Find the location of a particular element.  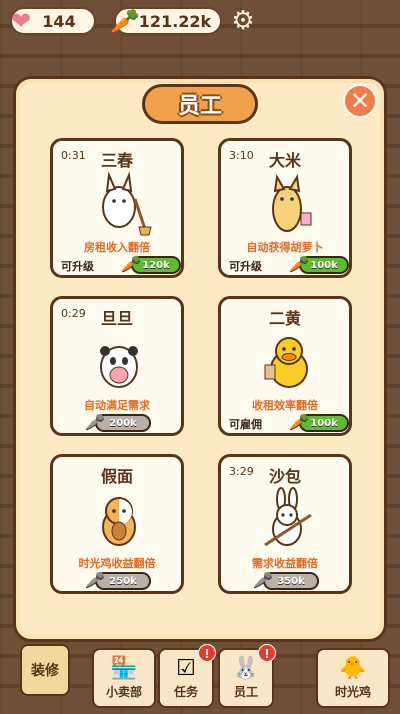

staff-card-dami: 3:10 大米 自动获得胡萝卜 可升级 🥕 100k is located at coordinates (285, 208).